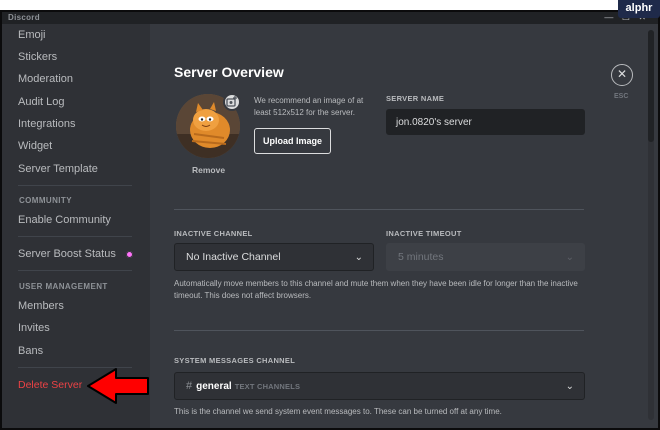  What do you see at coordinates (32, 35) in the screenshot?
I see `sidebar-item-emoji: Emoji` at bounding box center [32, 35].